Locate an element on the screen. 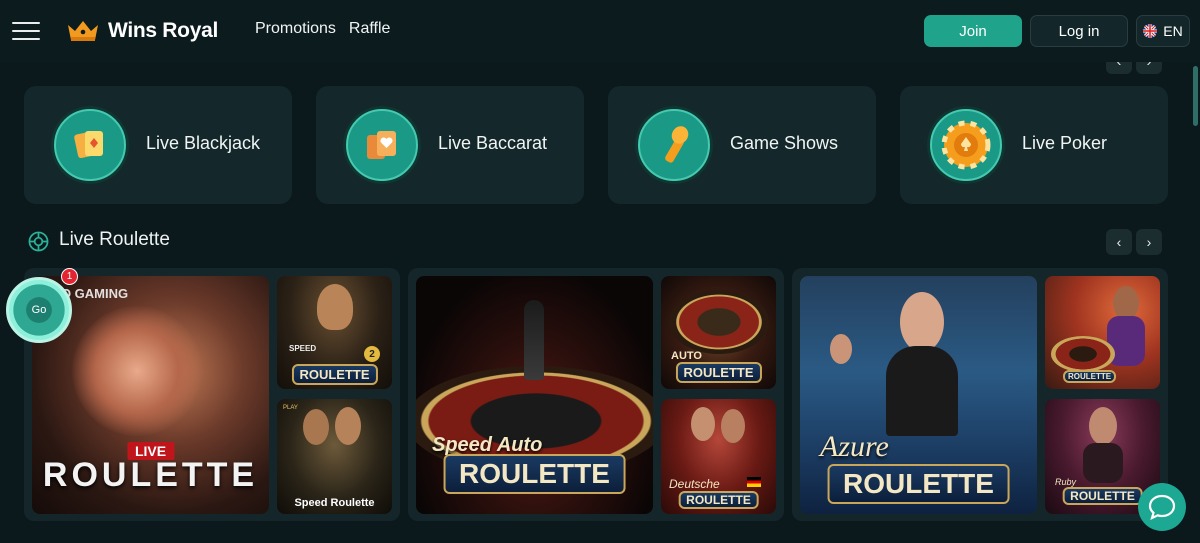 The image size is (1200, 543). bonus-wheel-widget: Go is located at coordinates (39, 310).